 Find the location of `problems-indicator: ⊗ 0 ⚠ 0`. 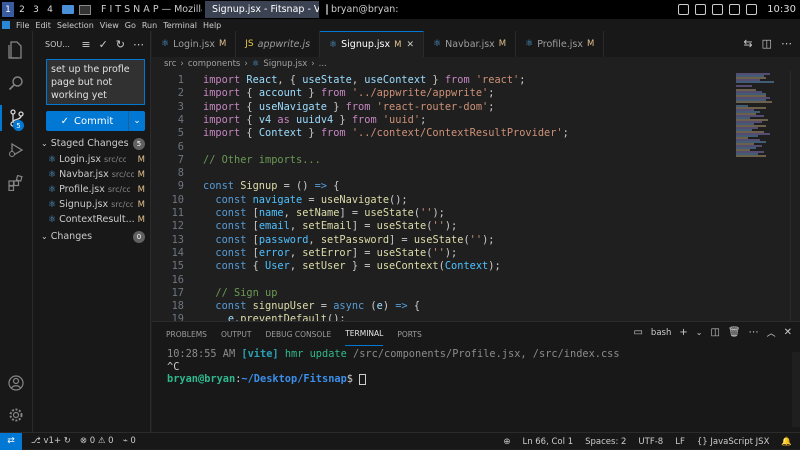

problems-indicator: ⊗ 0 ⚠ 0 is located at coordinates (97, 441).